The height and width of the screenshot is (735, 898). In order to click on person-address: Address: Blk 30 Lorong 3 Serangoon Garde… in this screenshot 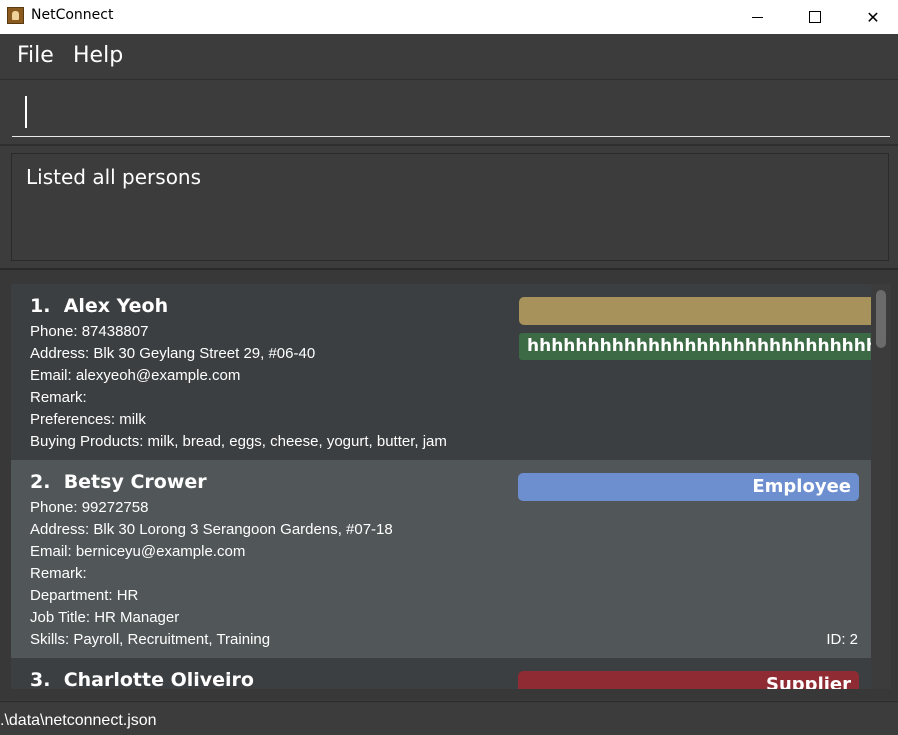, I will do `click(211, 529)`.